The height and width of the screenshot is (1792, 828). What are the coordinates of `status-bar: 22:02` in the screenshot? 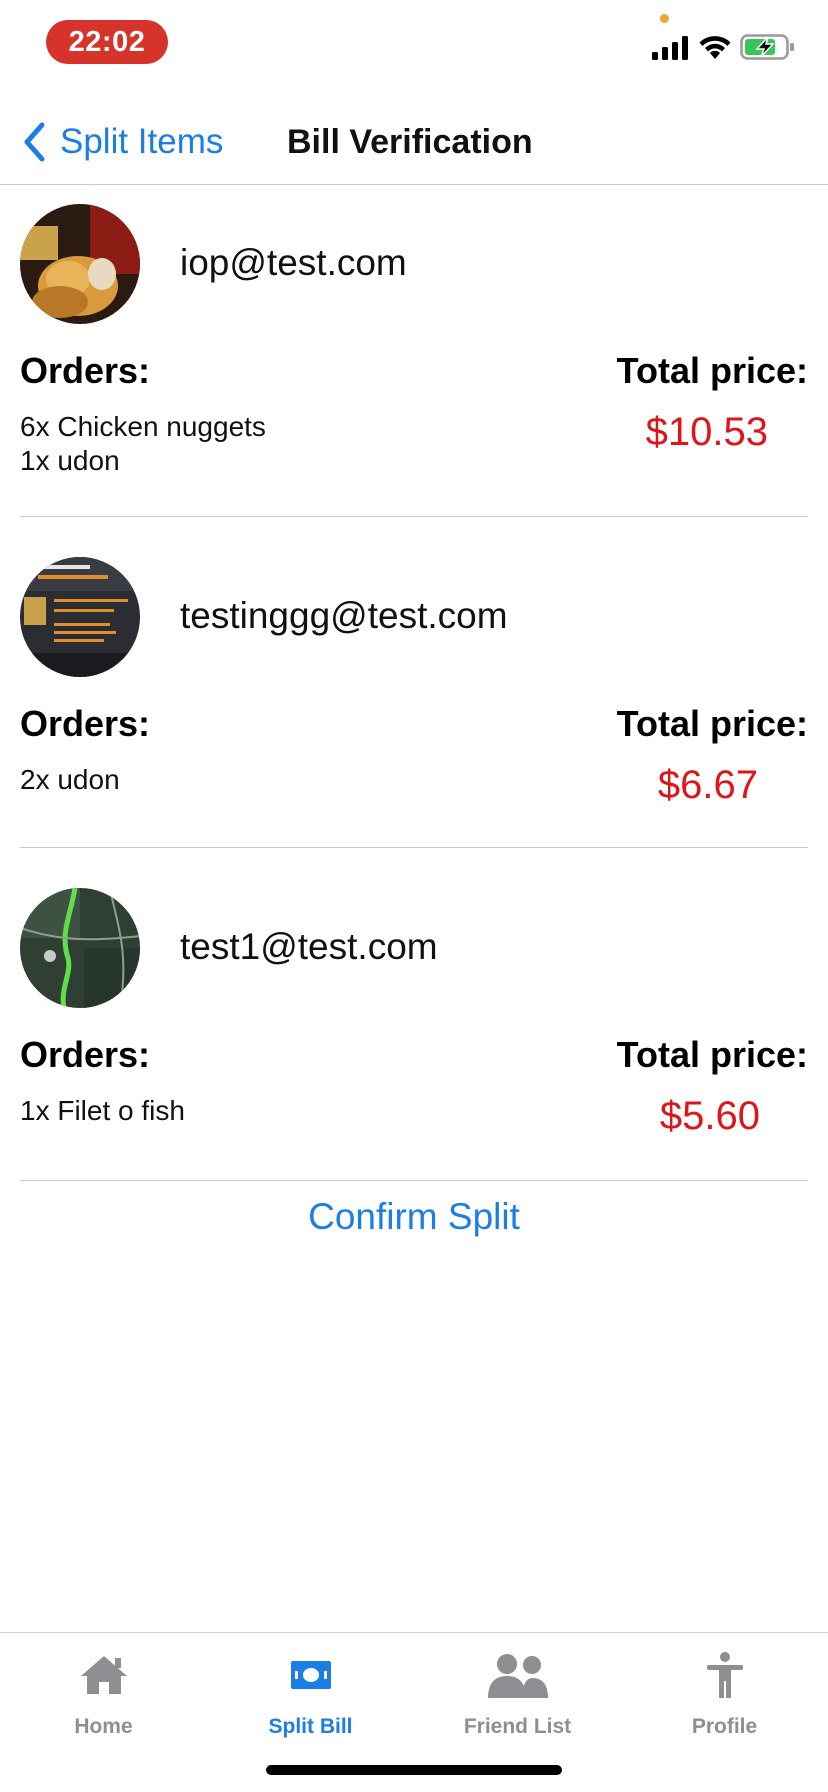 It's located at (414, 45).